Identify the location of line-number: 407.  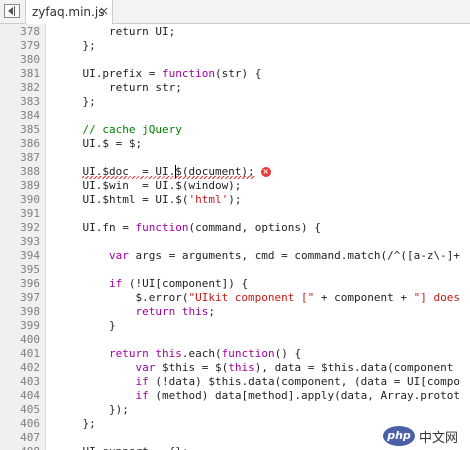
(30, 437).